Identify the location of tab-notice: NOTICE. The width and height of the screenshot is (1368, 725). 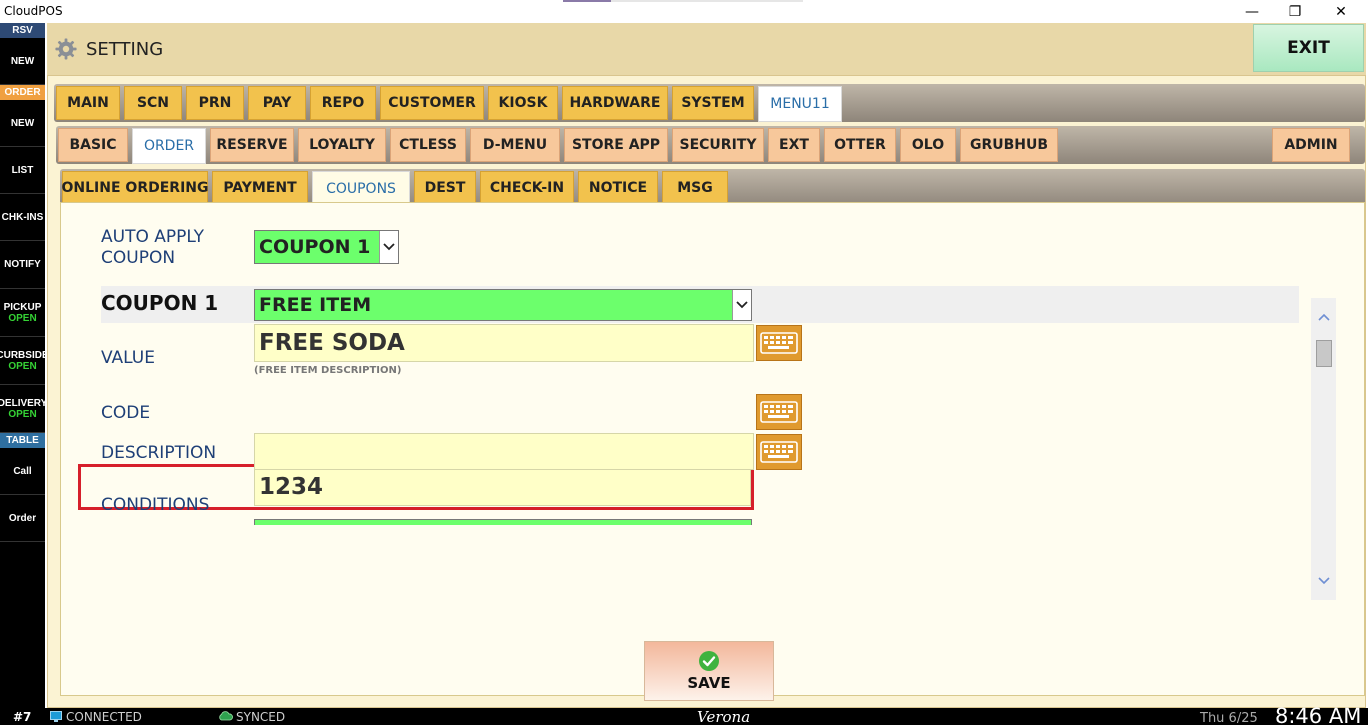
(618, 188).